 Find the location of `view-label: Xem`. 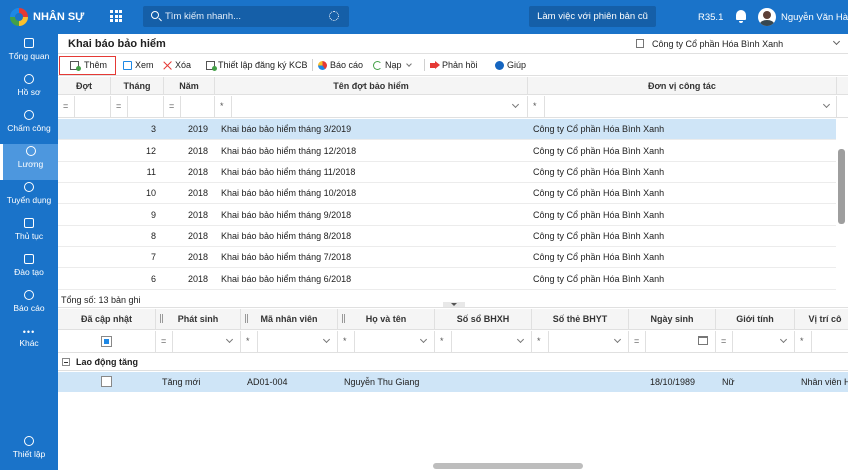

view-label: Xem is located at coordinates (144, 65).